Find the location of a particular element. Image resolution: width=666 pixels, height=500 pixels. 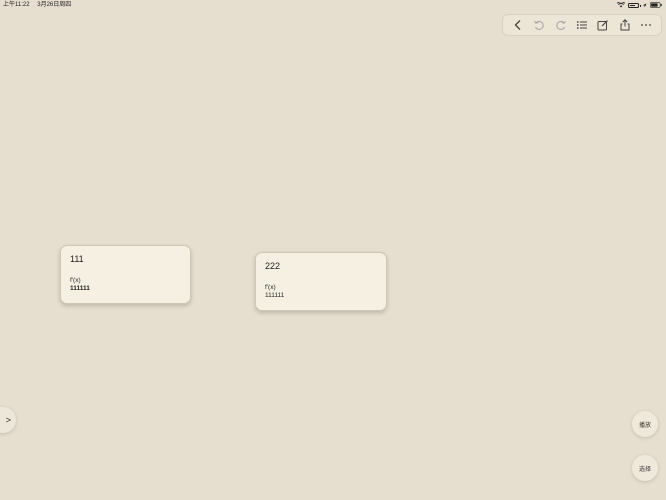

sidebar-toggle-button: > is located at coordinates (8, 420).